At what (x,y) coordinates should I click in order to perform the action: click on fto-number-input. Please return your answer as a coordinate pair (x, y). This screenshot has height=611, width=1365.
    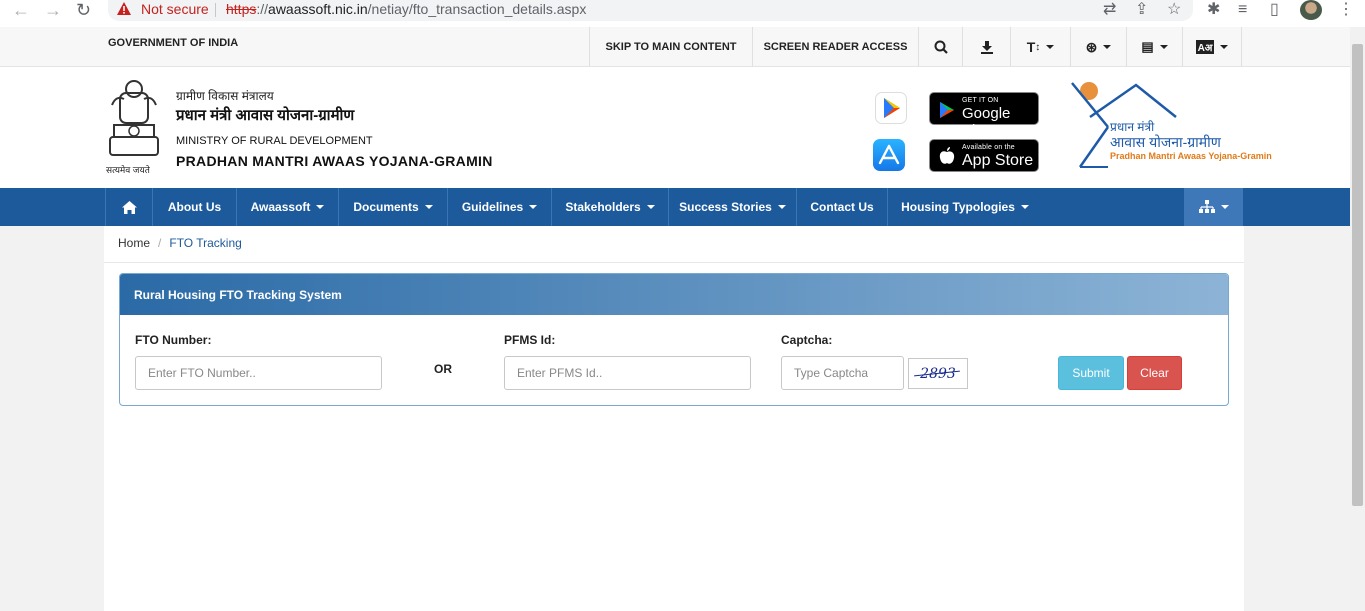
    Looking at the image, I should click on (258, 373).